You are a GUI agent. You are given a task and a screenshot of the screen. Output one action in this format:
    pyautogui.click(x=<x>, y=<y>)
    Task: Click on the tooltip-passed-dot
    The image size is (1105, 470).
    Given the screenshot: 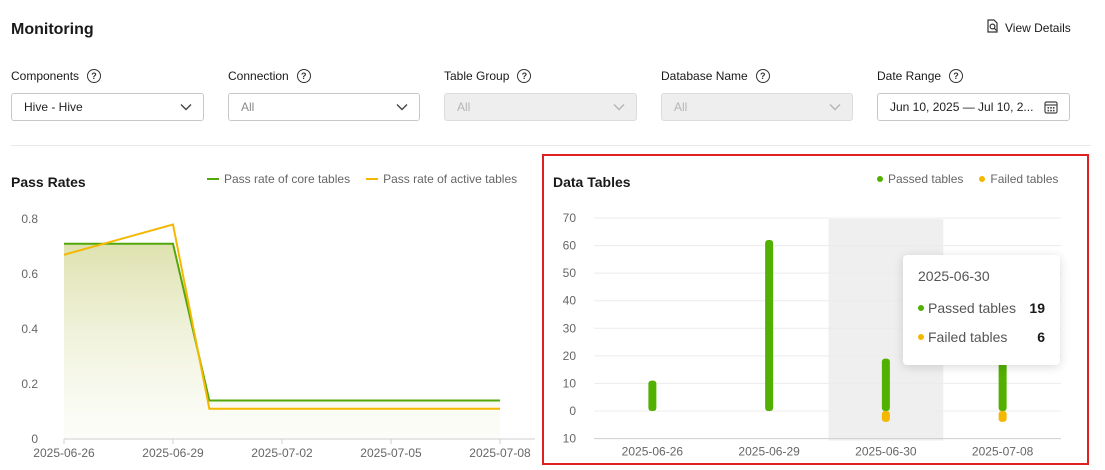 What is the action you would take?
    pyautogui.click(x=921, y=307)
    